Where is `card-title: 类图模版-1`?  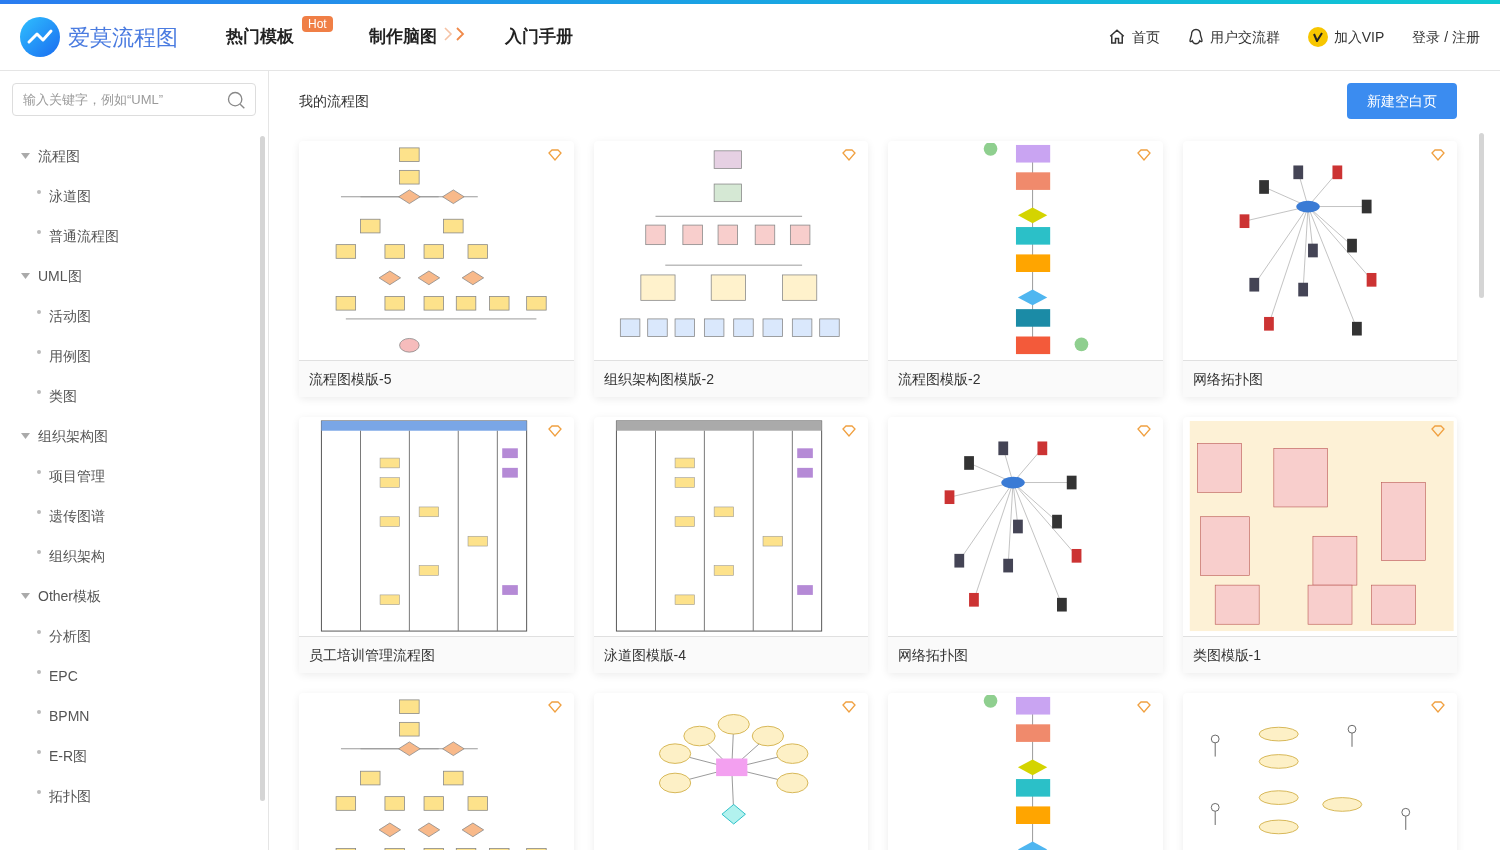 card-title: 类图模版-1 is located at coordinates (1226, 655).